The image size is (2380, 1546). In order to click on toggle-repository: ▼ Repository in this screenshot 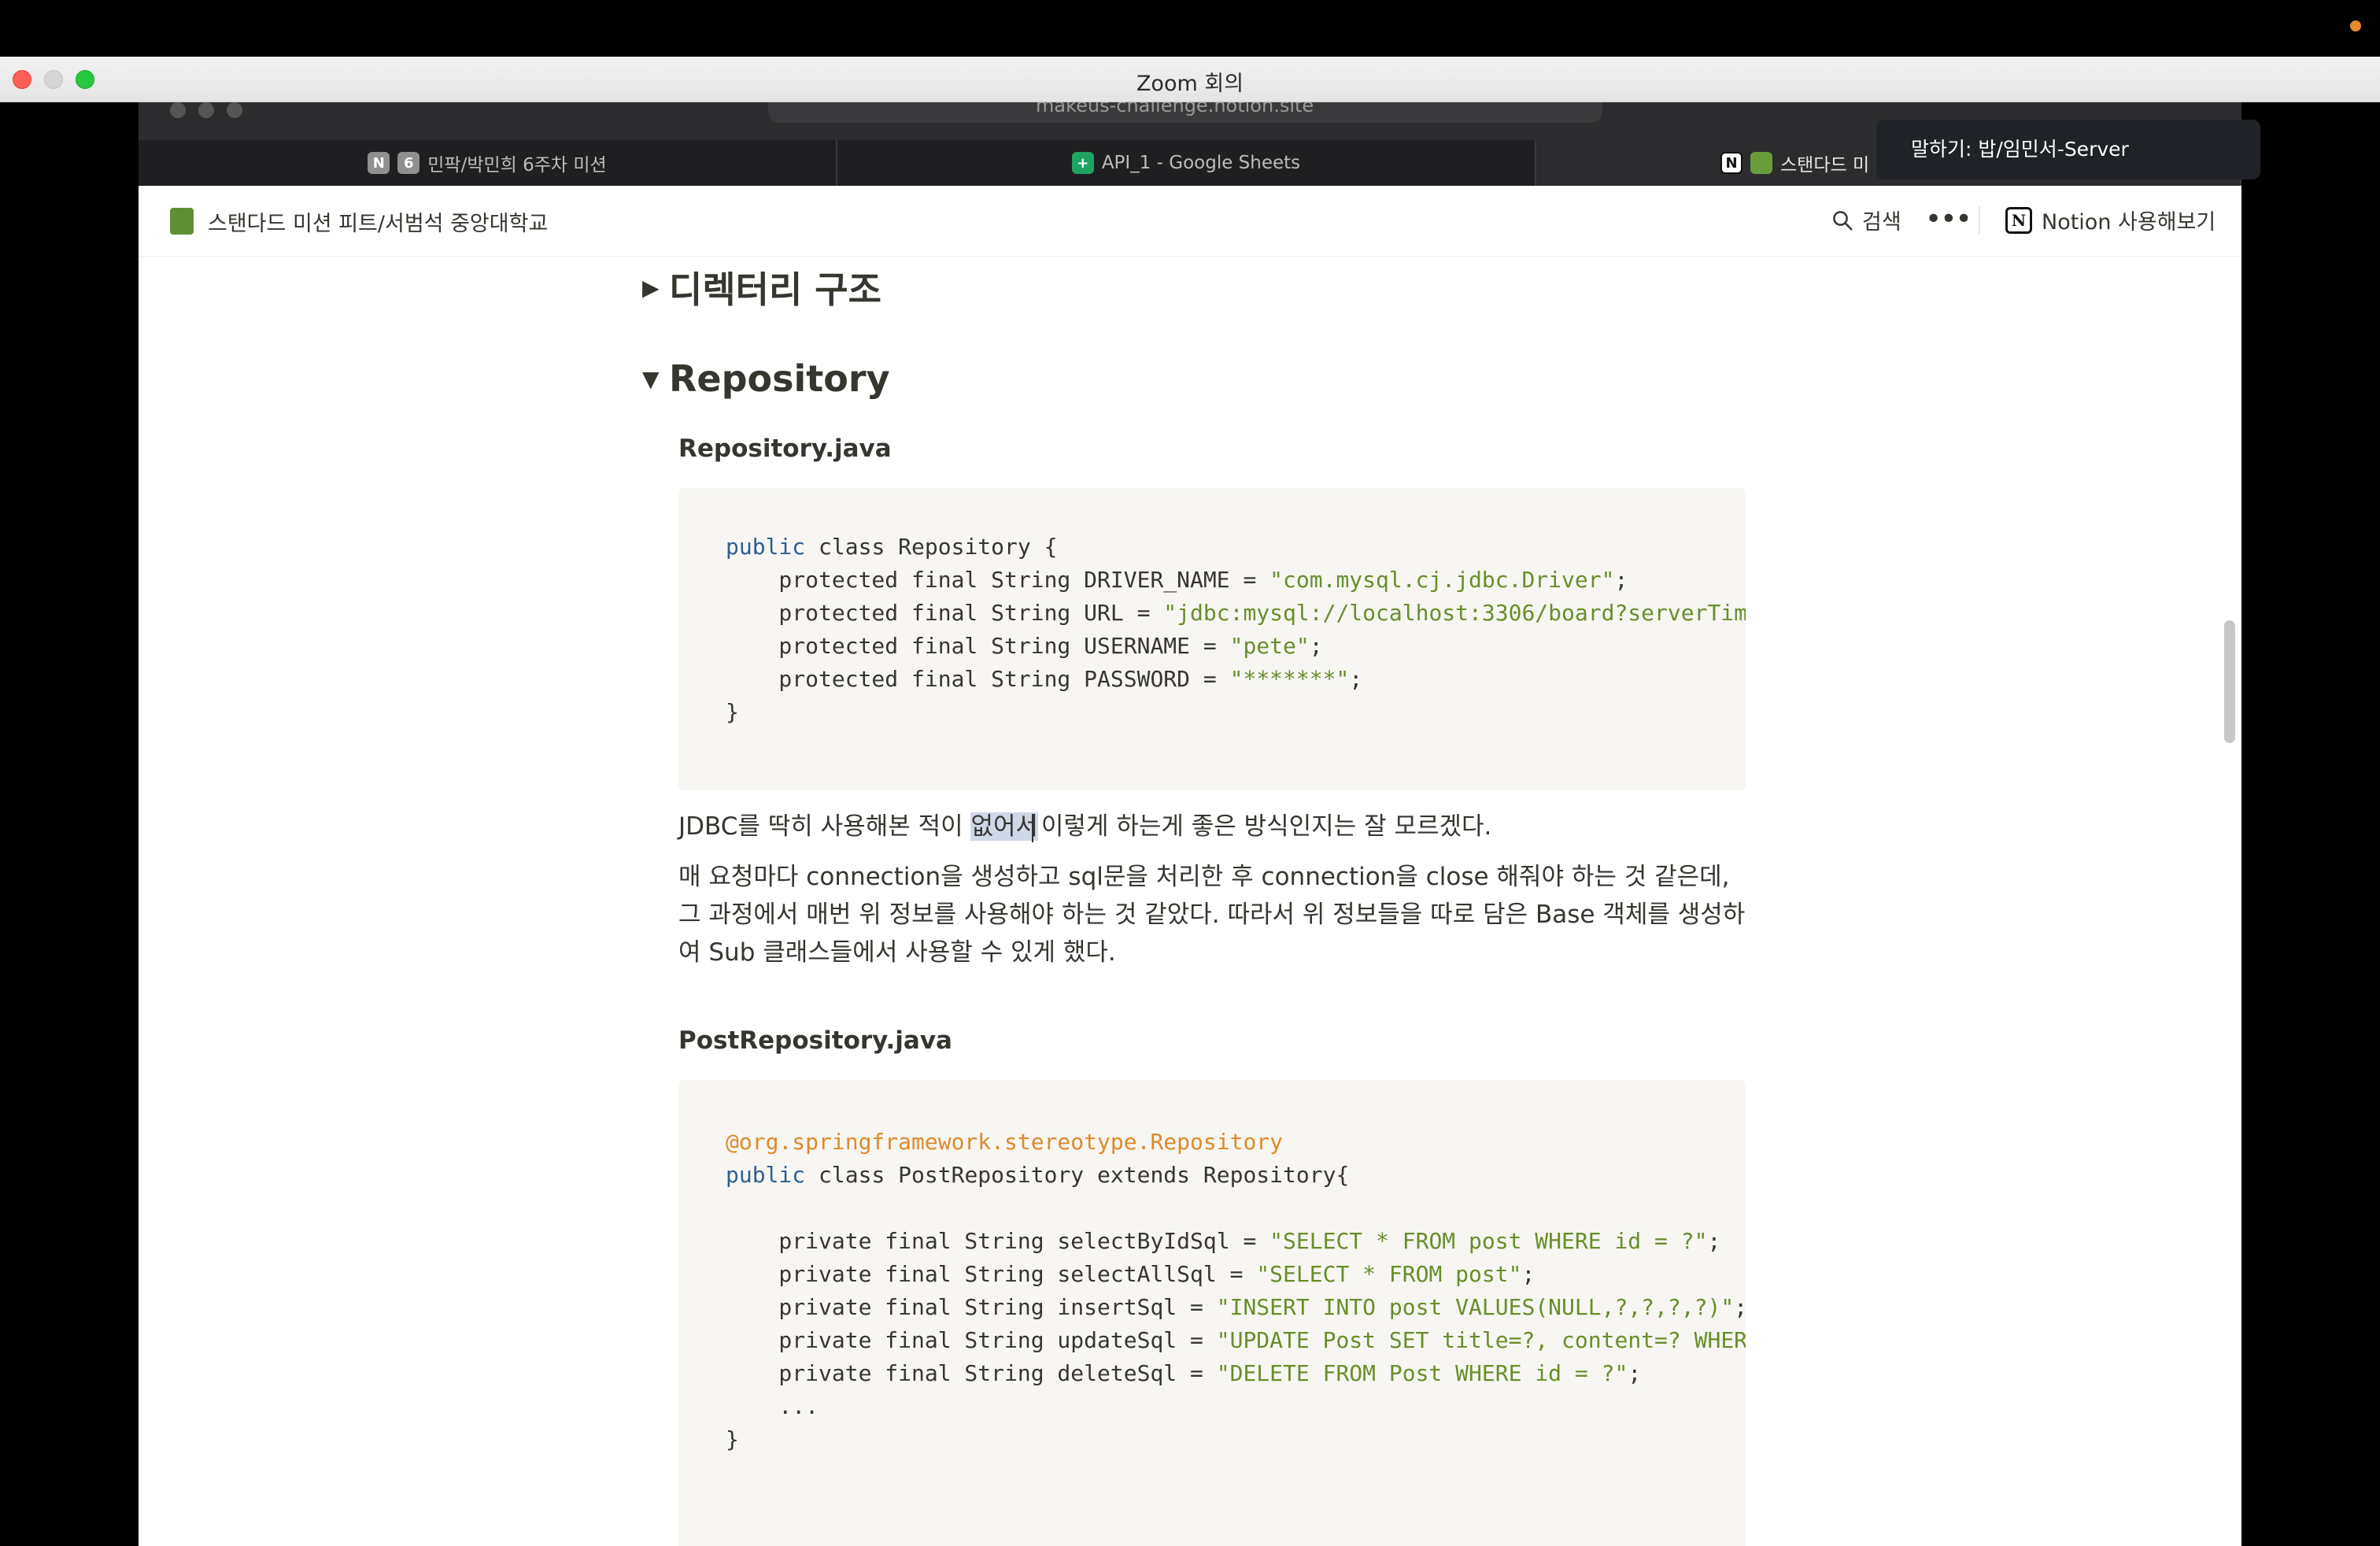, I will do `click(766, 378)`.